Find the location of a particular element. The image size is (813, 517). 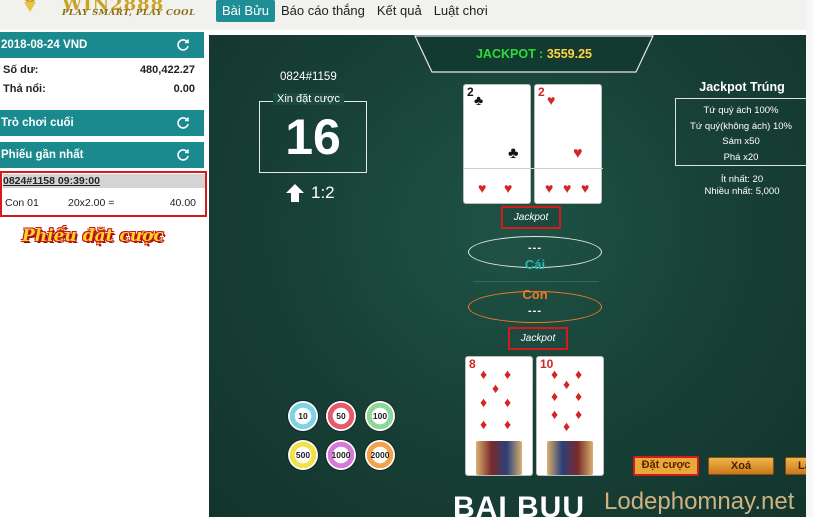

ticket-id-time: 0824#1158 09:39:00 is located at coordinates (104, 181).